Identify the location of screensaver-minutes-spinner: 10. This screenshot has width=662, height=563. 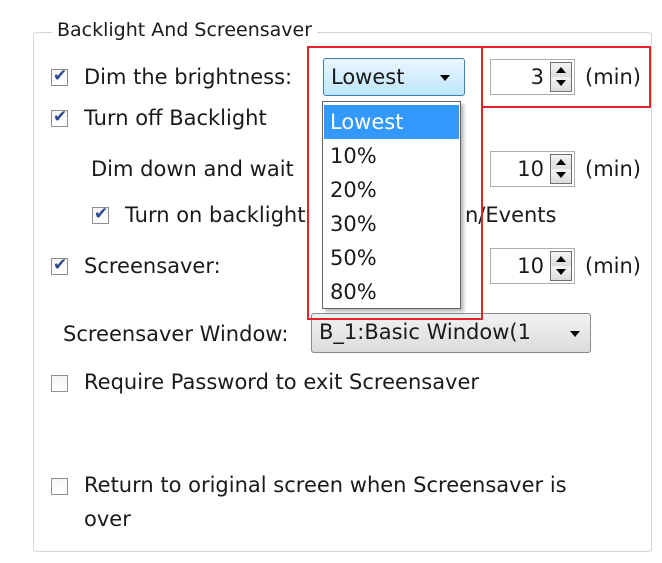
(532, 266).